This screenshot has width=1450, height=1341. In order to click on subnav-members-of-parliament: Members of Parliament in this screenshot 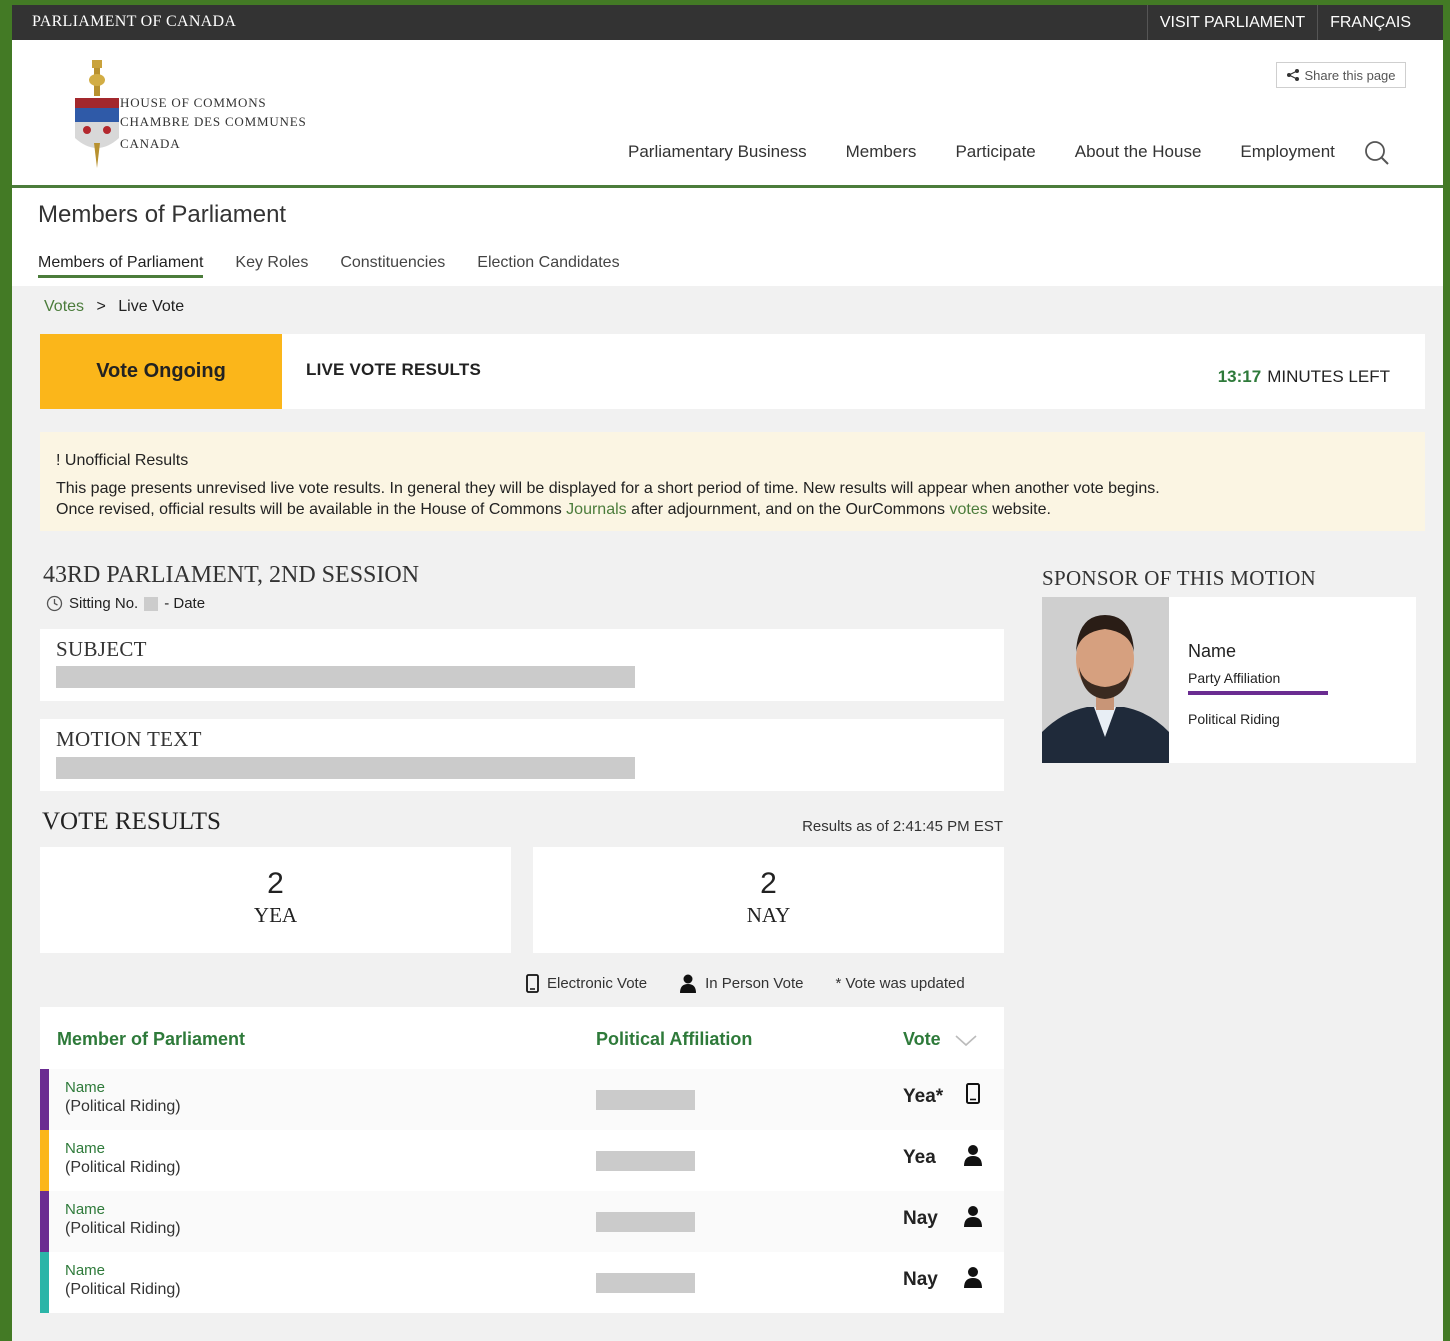, I will do `click(121, 266)`.